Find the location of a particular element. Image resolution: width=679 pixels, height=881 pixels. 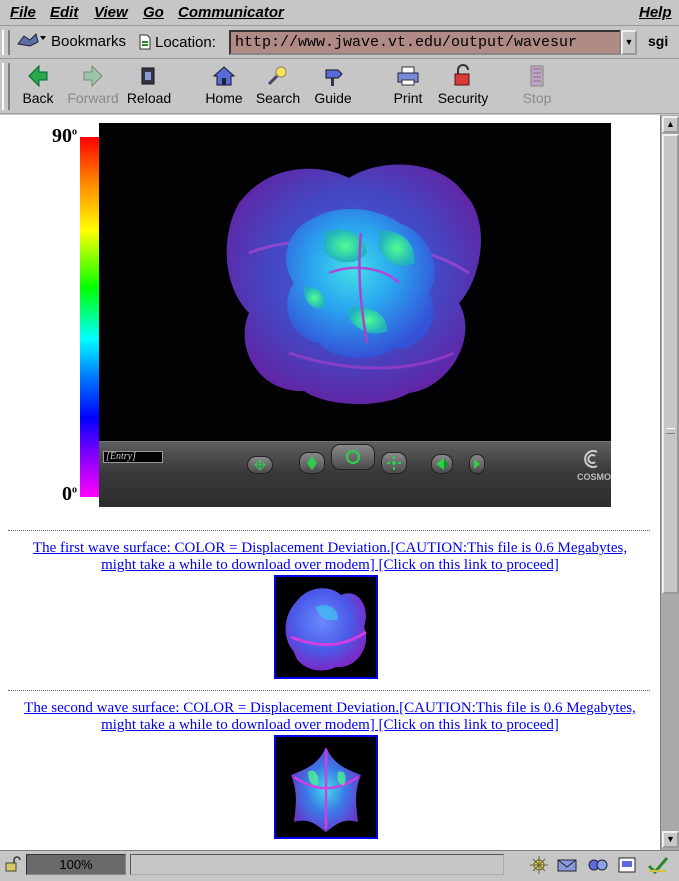

status-bar: 100% is located at coordinates (339, 864).